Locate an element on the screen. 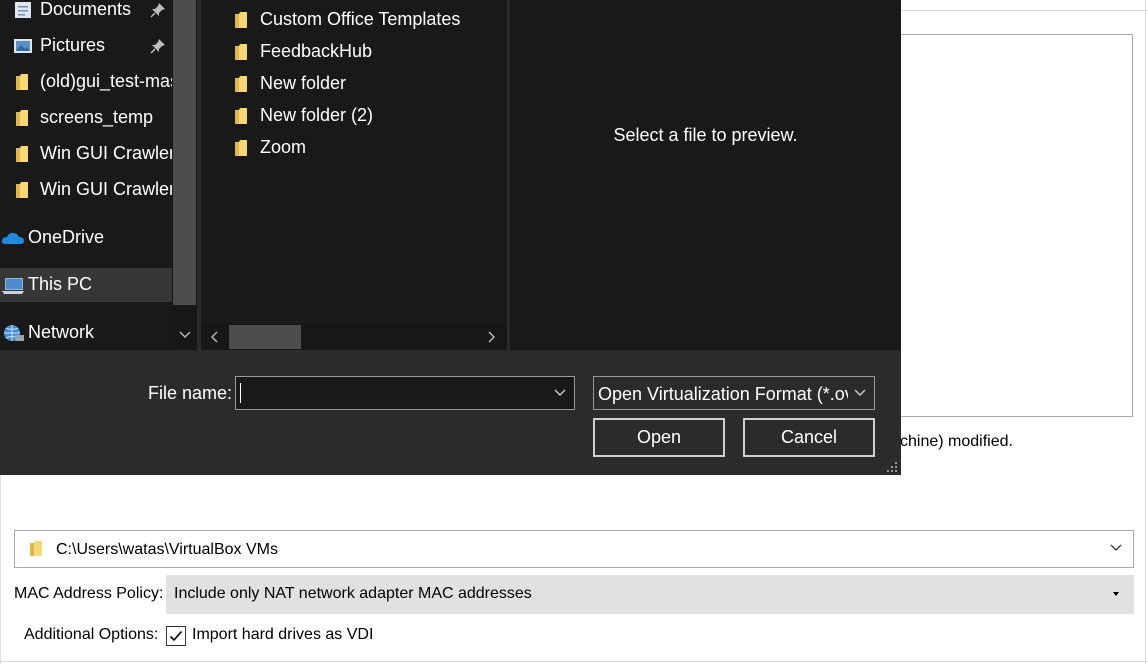 Image resolution: width=1148 pixels, height=664 pixels. file-item-new-folder-2: New folder (2) is located at coordinates (354, 115).